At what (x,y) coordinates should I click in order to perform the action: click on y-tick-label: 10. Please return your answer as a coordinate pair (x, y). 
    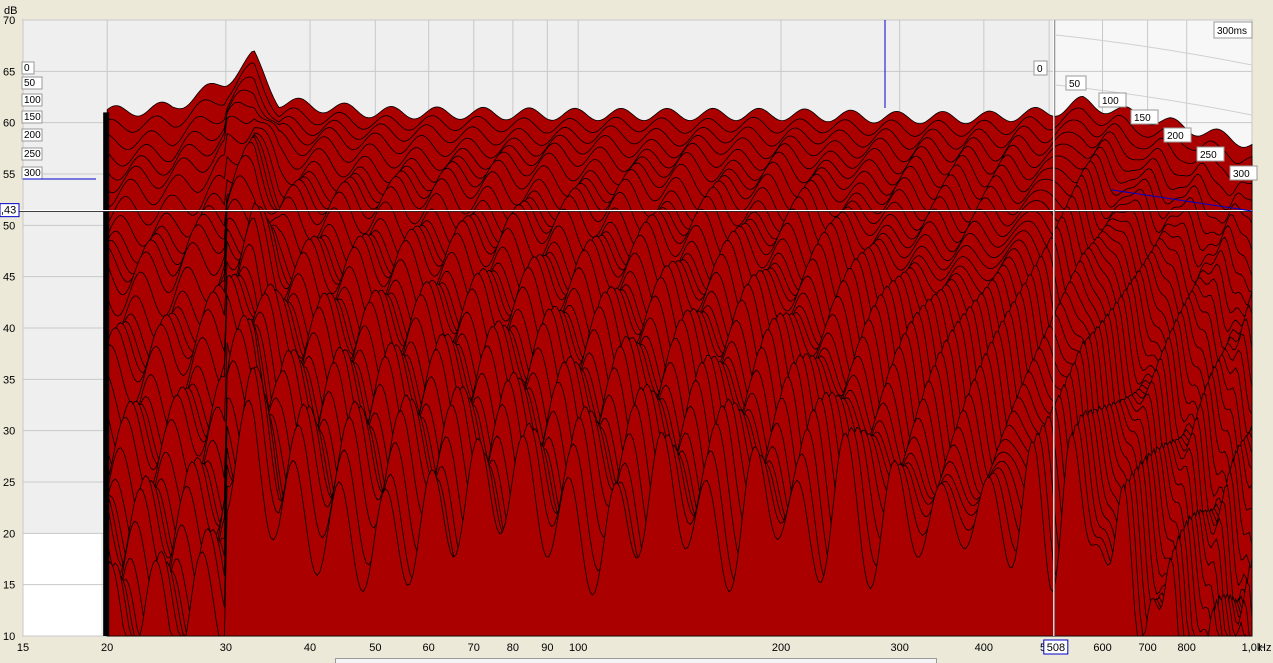
    Looking at the image, I should click on (9, 637).